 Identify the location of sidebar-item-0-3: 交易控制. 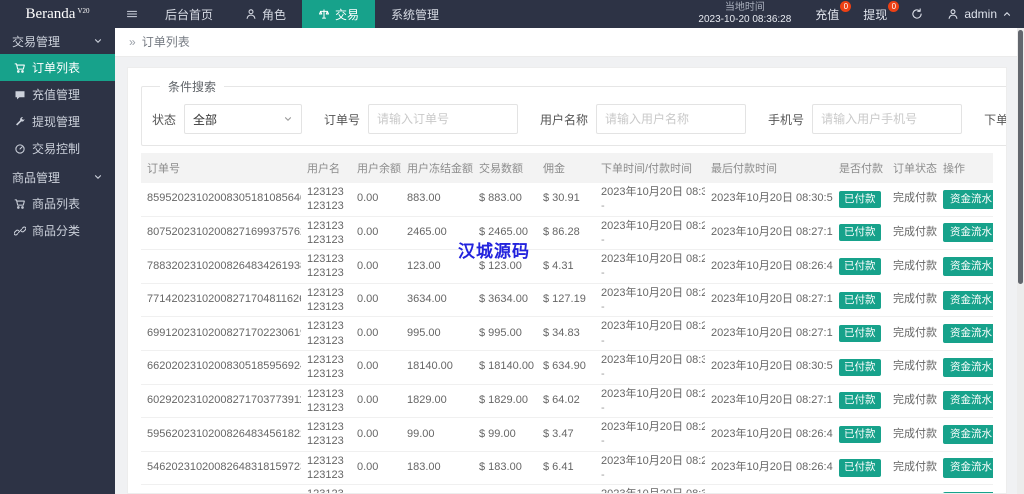
(57, 148).